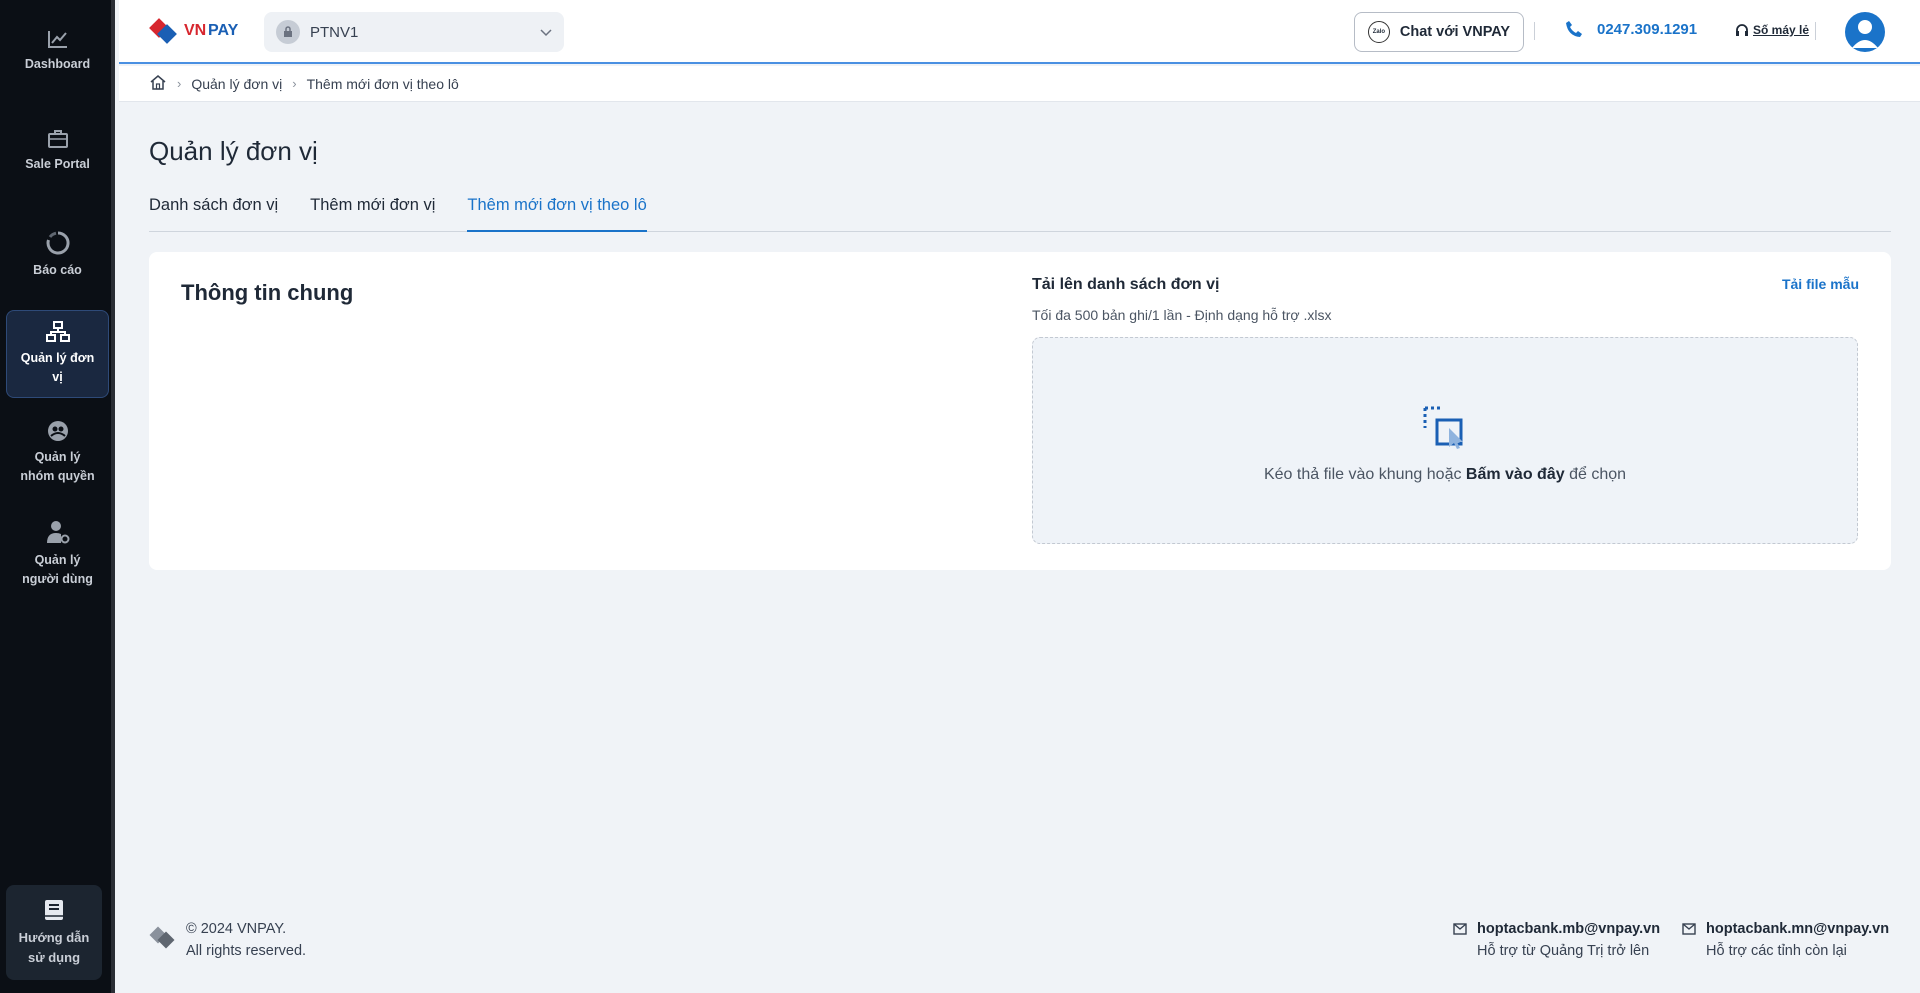  I want to click on help-button: Hướng dẫn sử dụng, so click(54, 932).